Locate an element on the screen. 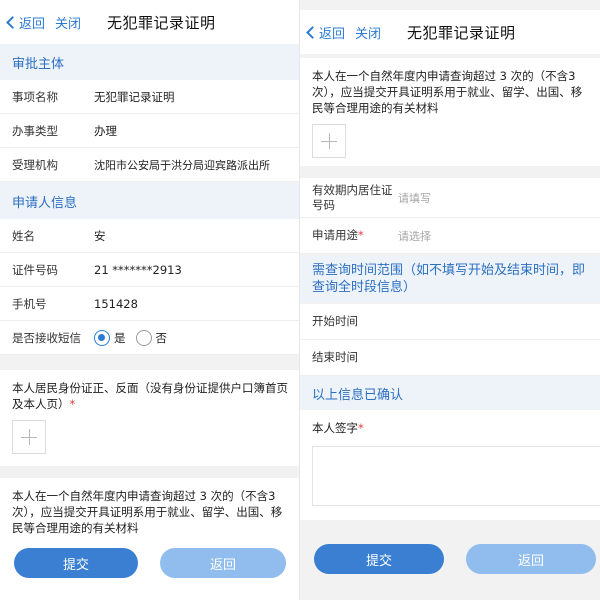  radio-unchecked-icon is located at coordinates (143, 337).